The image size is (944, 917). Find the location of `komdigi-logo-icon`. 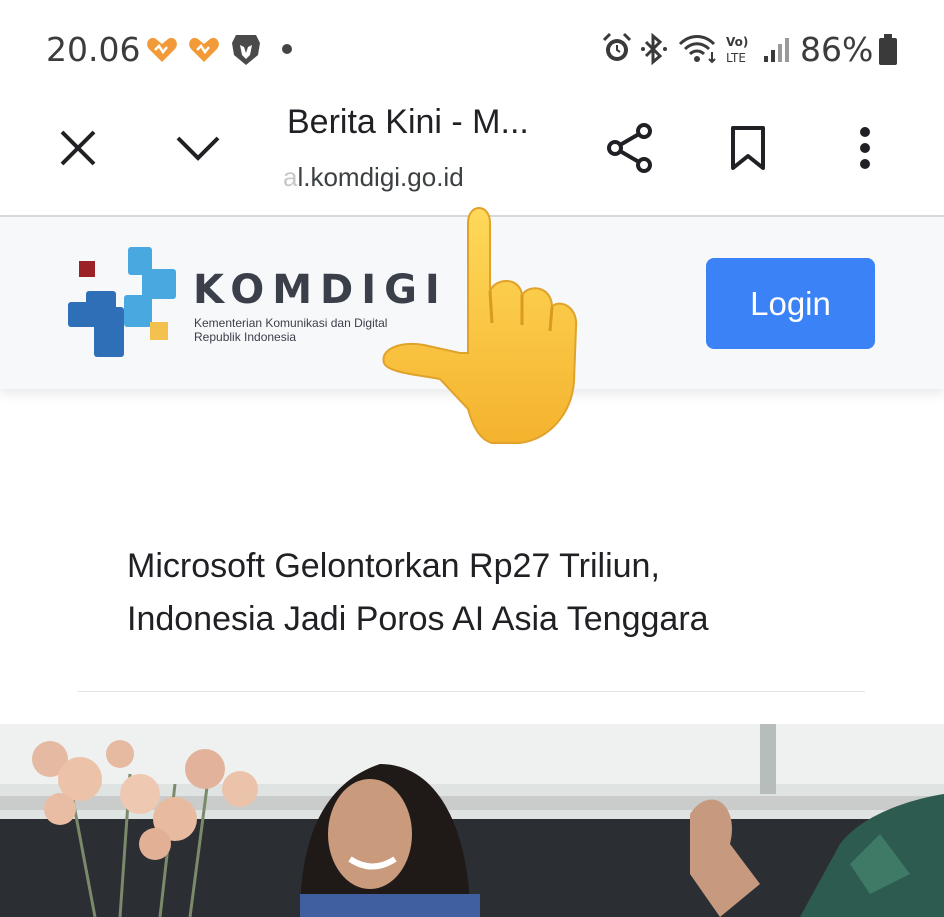

komdigi-logo-icon is located at coordinates (125, 303).